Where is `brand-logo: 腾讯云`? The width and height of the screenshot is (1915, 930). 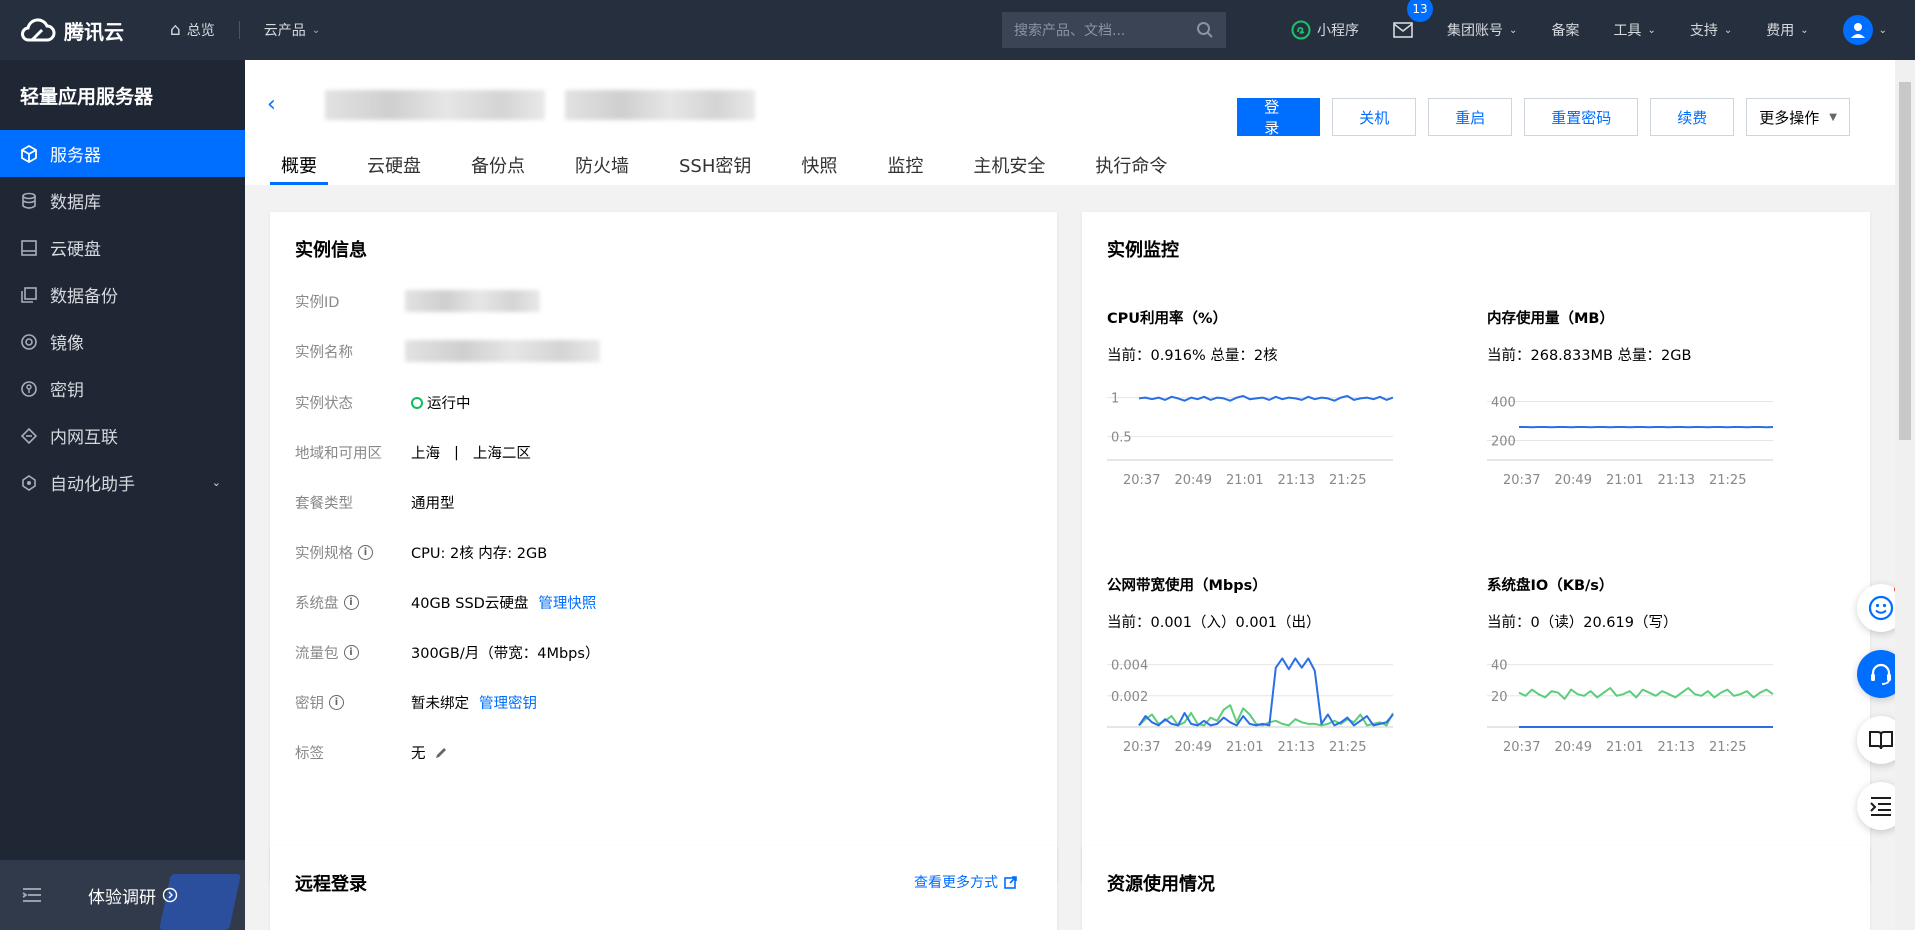
brand-logo: 腾讯云 is located at coordinates (80, 30).